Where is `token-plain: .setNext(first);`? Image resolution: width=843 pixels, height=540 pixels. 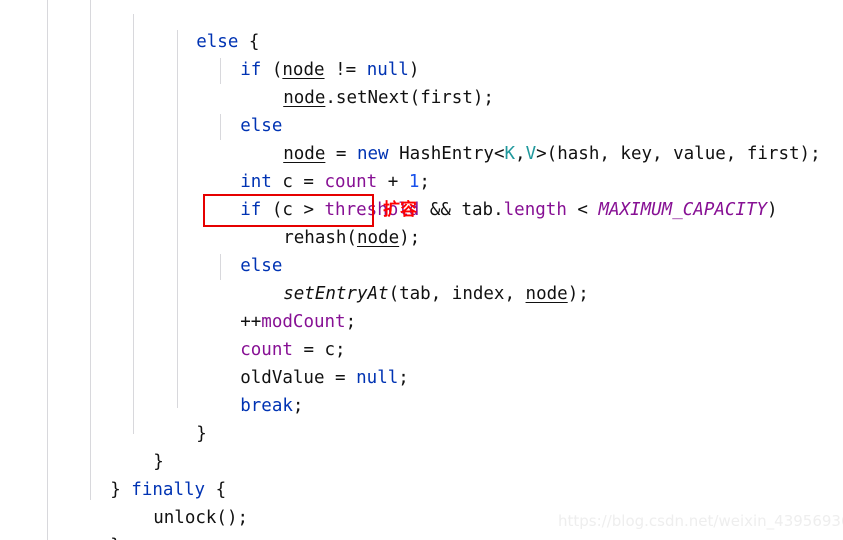
token-plain: .setNext(first); is located at coordinates (409, 98).